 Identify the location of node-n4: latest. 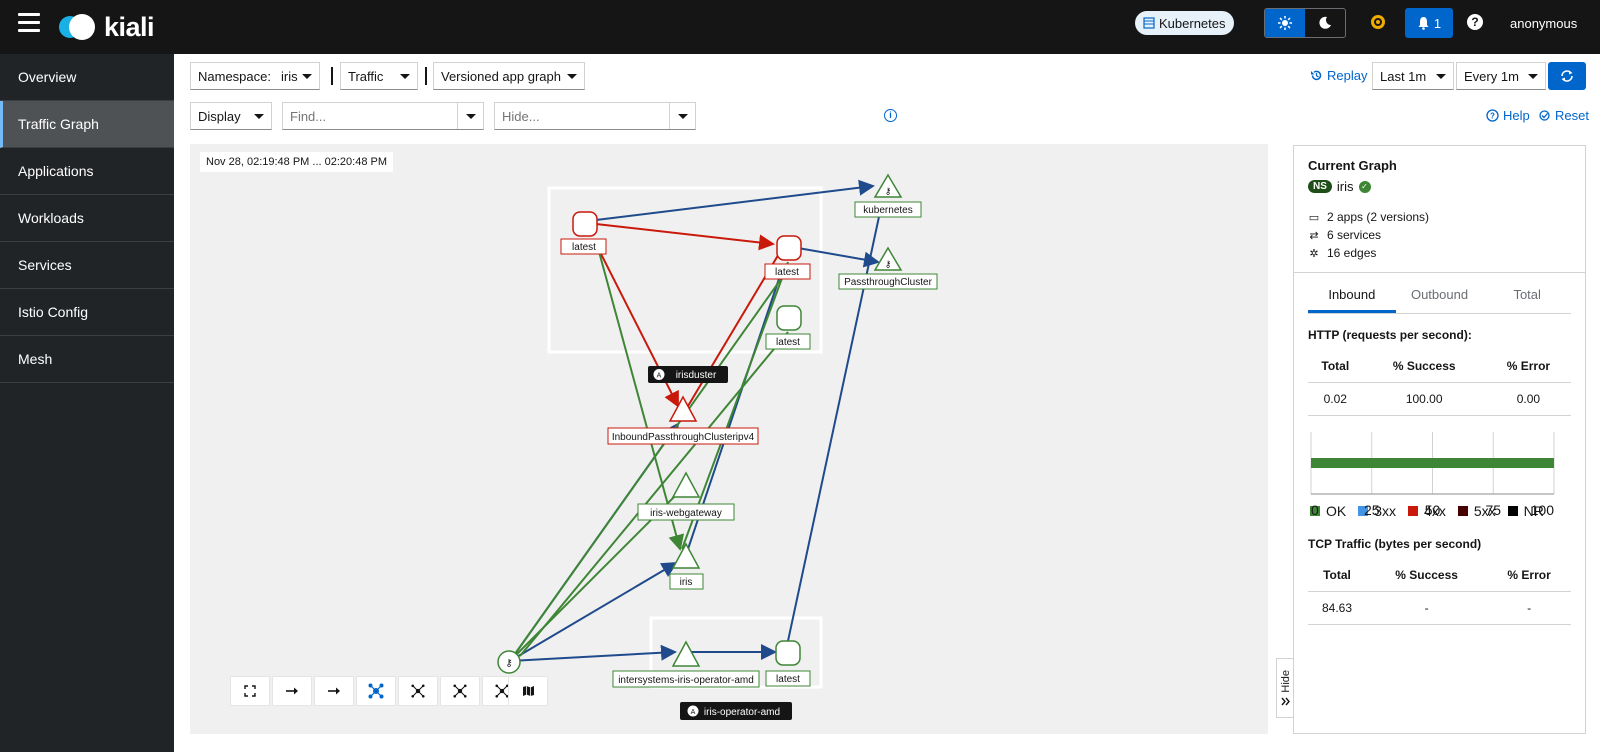
(788, 663).